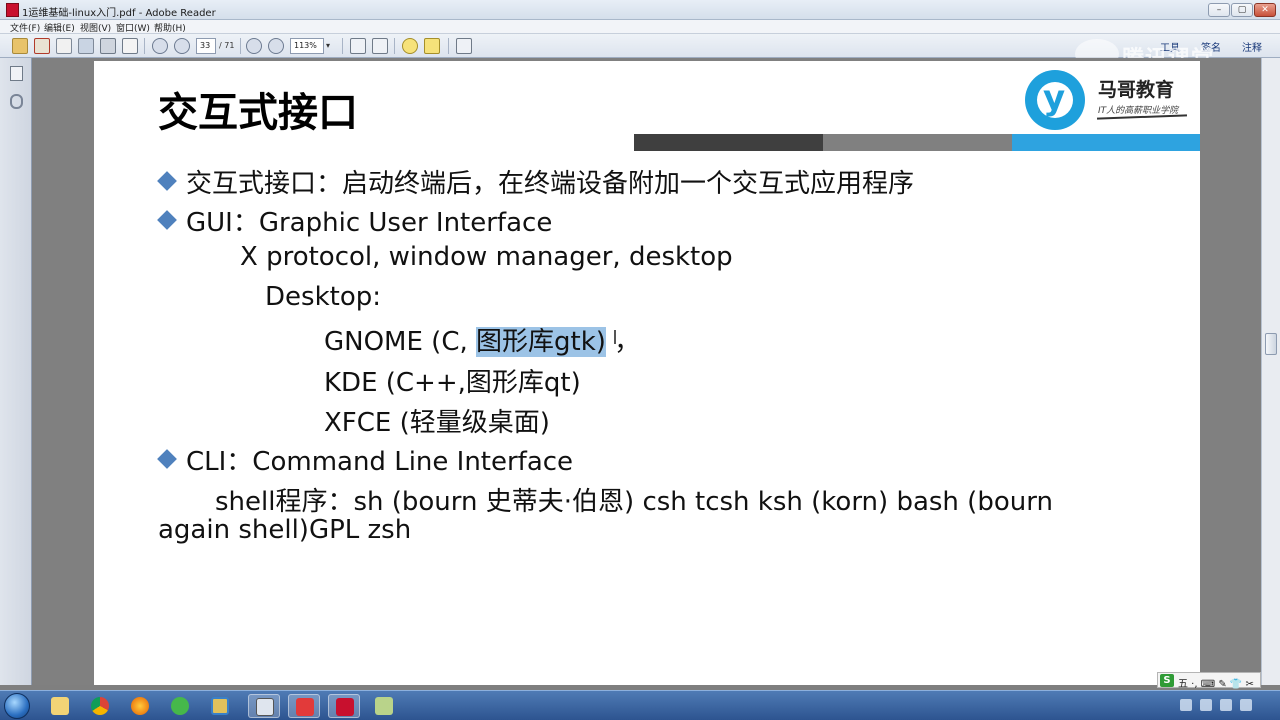 The height and width of the screenshot is (720, 1280). Describe the element at coordinates (86, 46) in the screenshot. I see `save-icon` at that location.